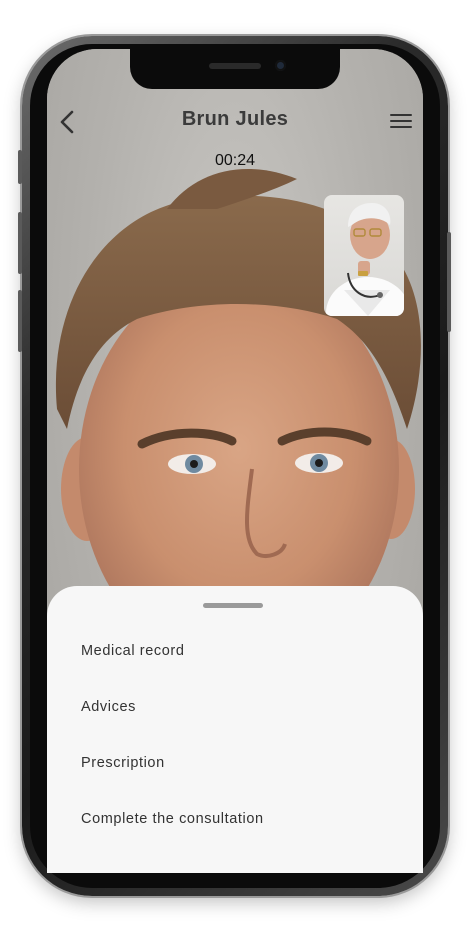 The width and height of the screenshot is (469, 932). I want to click on prescription-option: Prescription, so click(123, 763).